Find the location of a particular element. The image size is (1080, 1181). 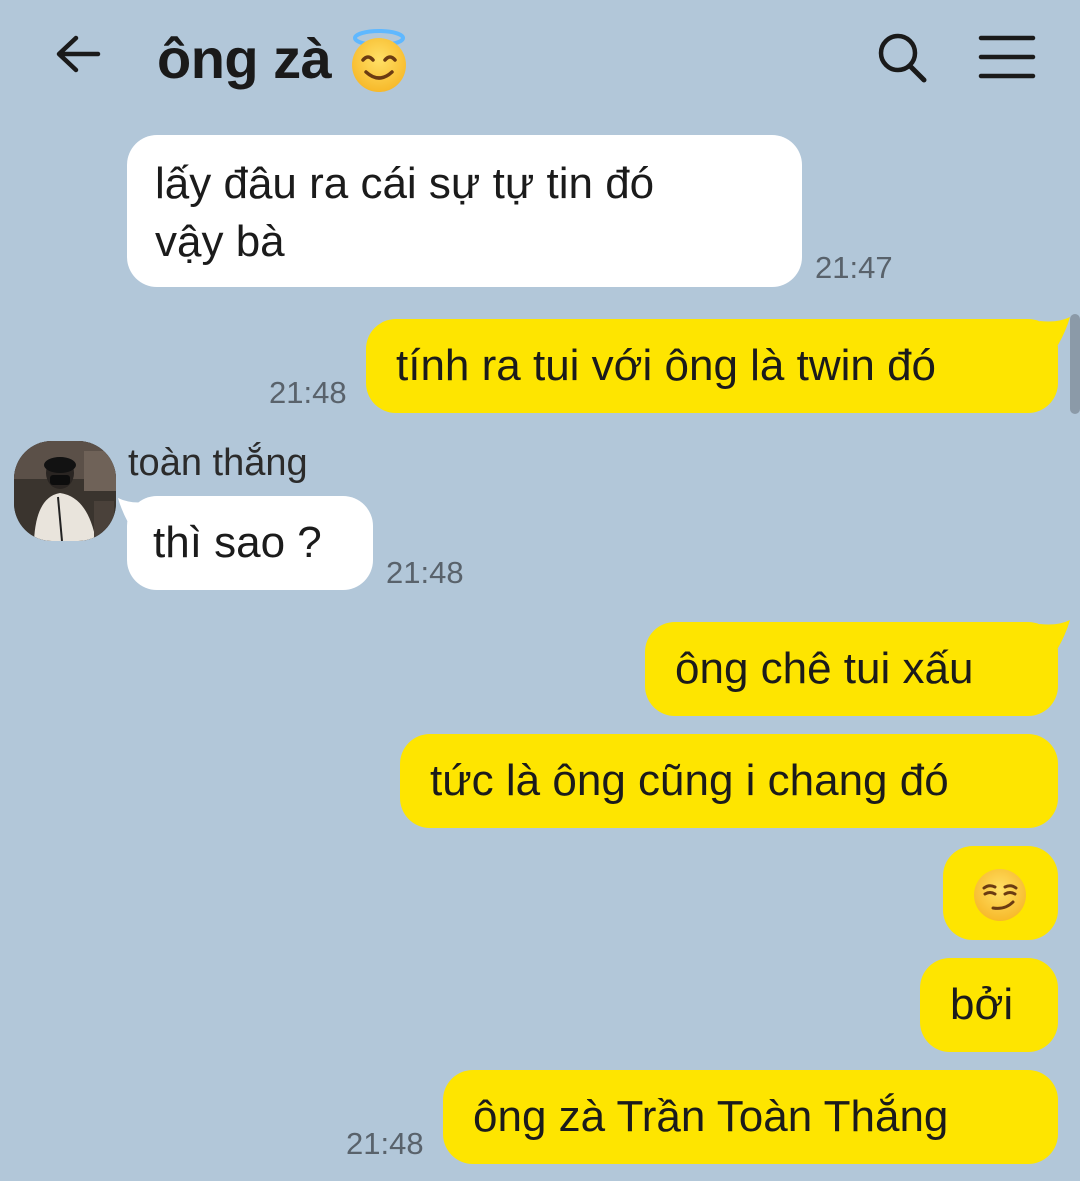

back-button is located at coordinates (78, 56).